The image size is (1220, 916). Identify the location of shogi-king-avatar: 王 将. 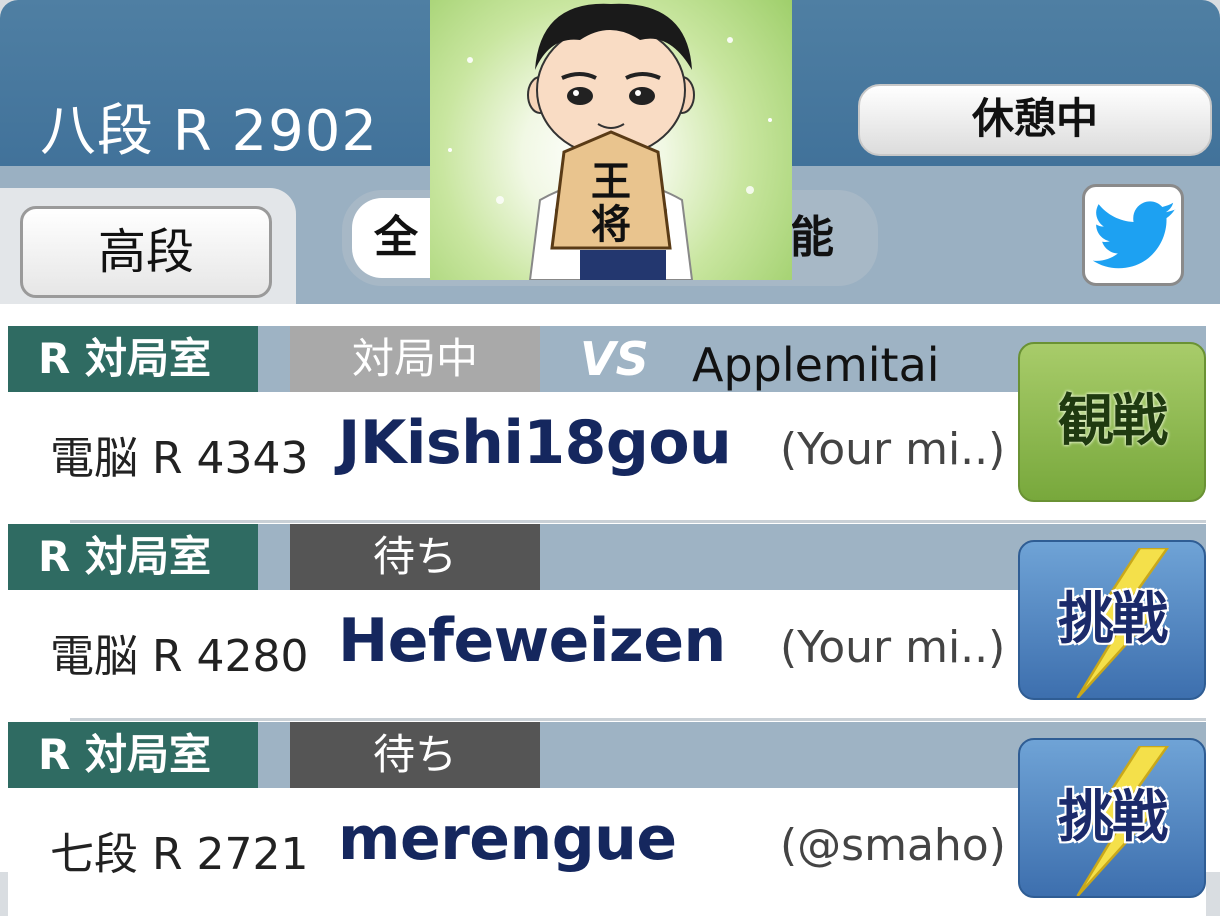
(610, 141).